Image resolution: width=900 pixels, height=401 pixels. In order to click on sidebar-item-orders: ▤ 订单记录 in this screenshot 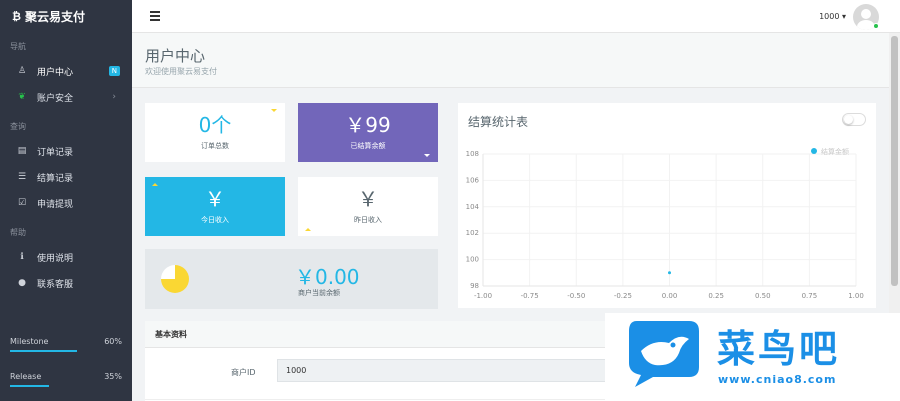, I will do `click(66, 151)`.